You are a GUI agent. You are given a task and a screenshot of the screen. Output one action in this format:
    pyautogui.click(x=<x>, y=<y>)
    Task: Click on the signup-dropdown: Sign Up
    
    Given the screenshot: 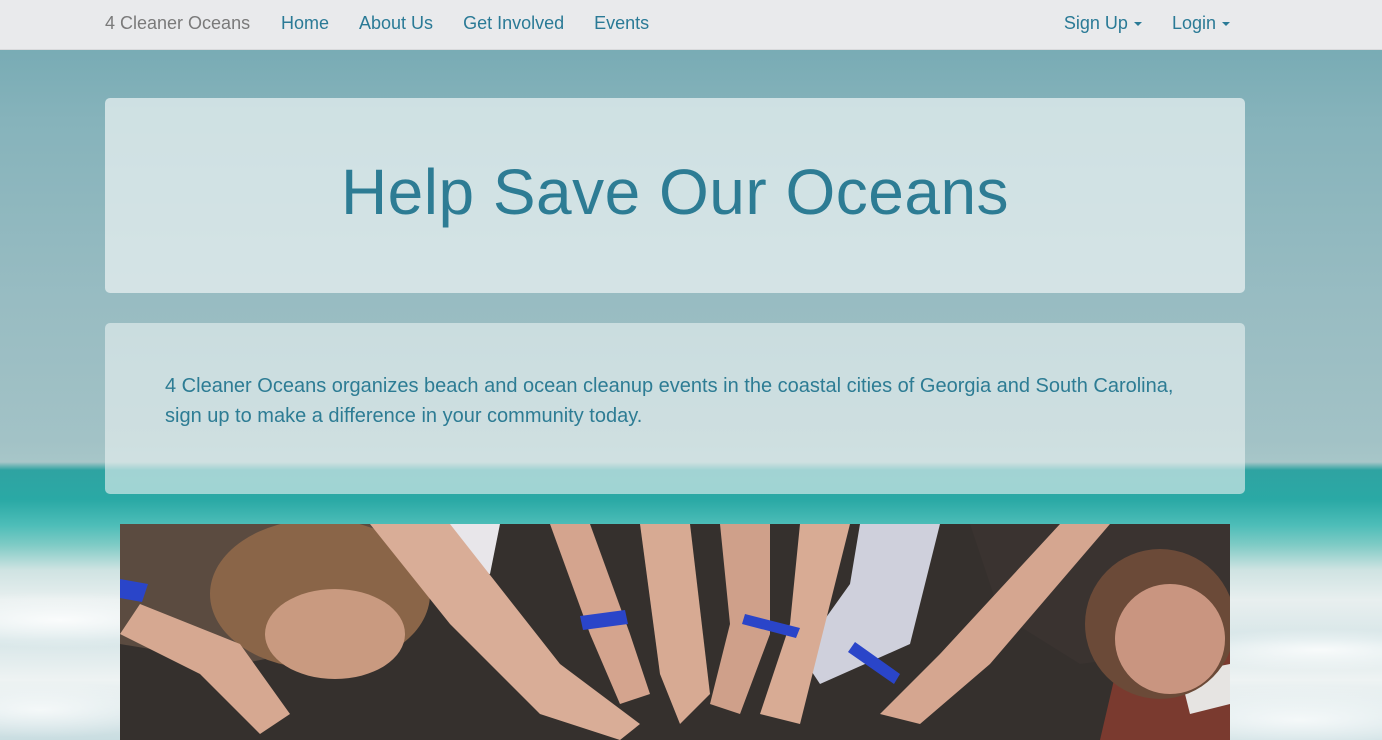 What is the action you would take?
    pyautogui.click(x=1103, y=23)
    